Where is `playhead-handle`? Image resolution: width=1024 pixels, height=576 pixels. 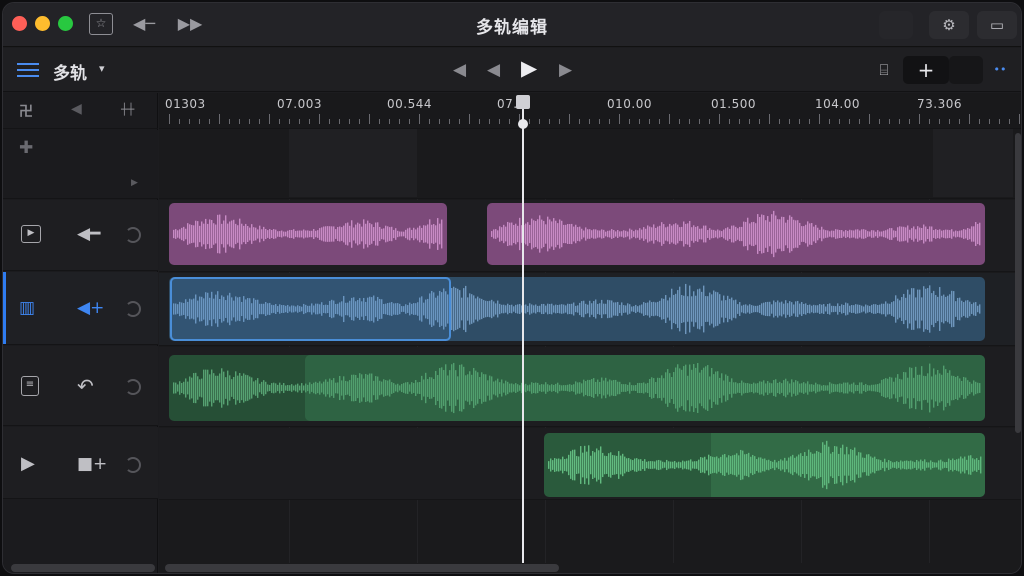
playhead-handle is located at coordinates (523, 102).